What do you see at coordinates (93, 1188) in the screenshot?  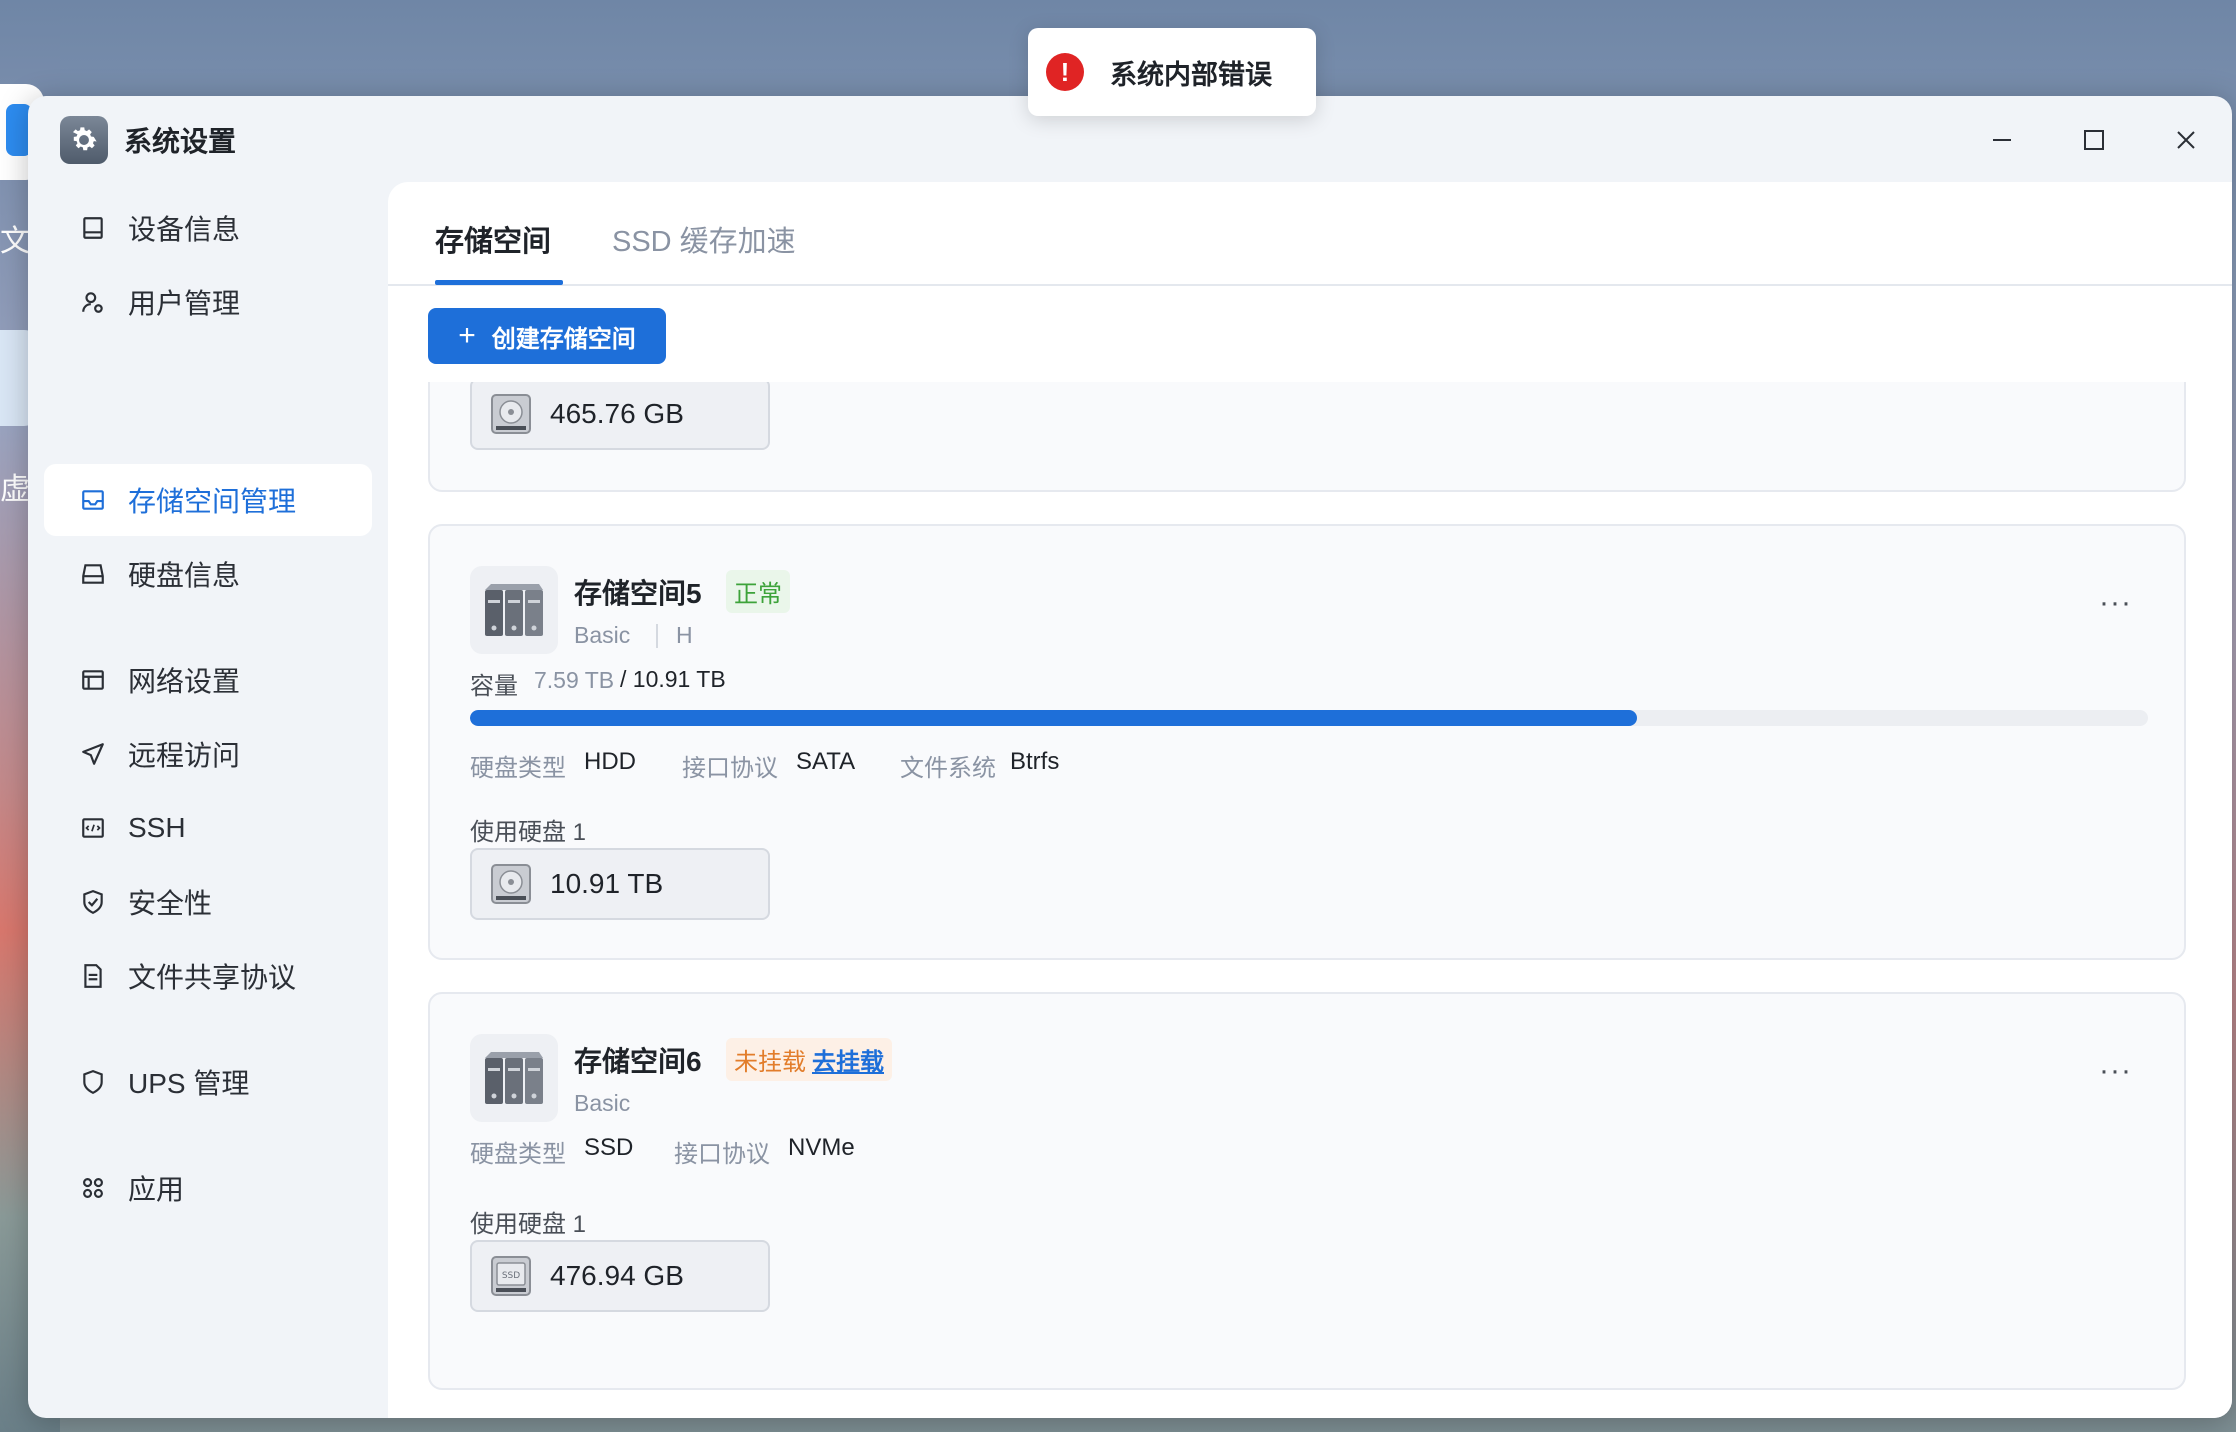 I see `apps-icon` at bounding box center [93, 1188].